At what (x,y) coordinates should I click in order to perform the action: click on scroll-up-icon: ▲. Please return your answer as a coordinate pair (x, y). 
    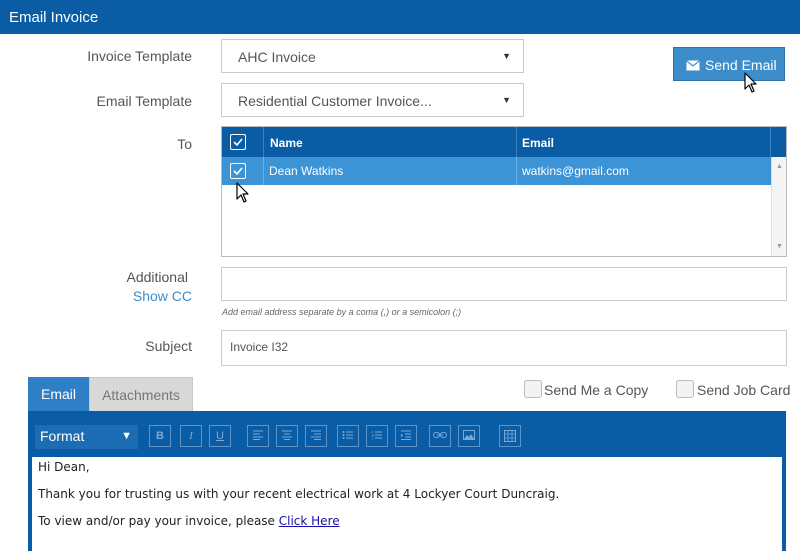
    Looking at the image, I should click on (779, 166).